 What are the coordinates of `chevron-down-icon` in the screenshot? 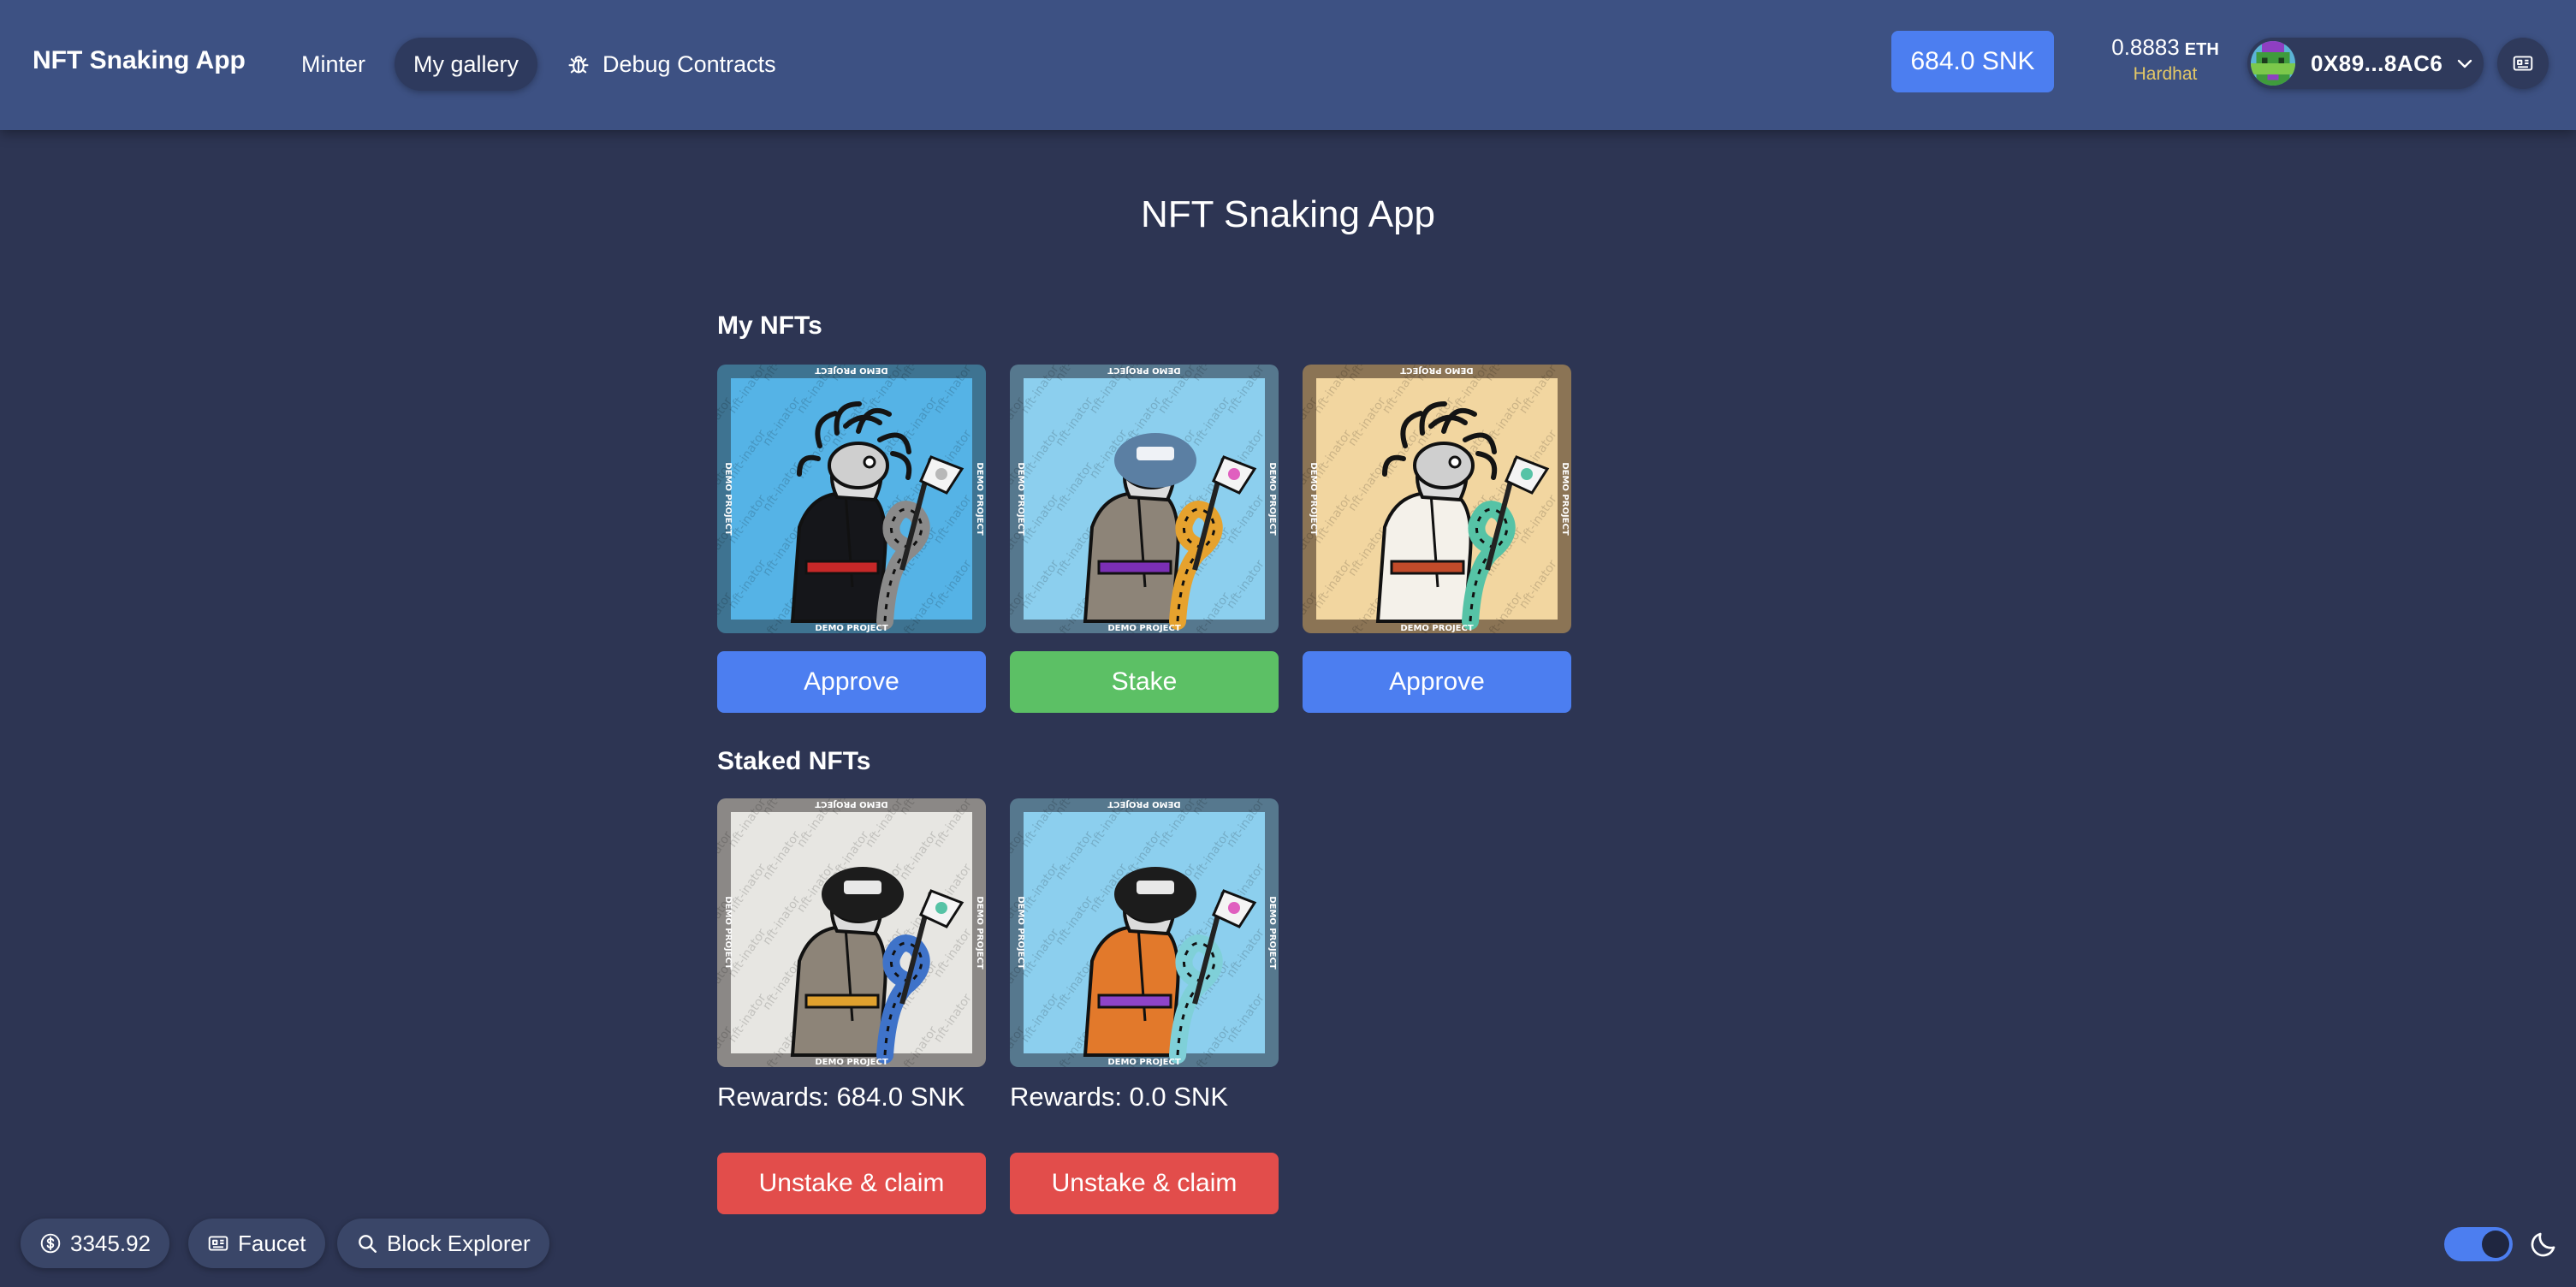 It's located at (2465, 63).